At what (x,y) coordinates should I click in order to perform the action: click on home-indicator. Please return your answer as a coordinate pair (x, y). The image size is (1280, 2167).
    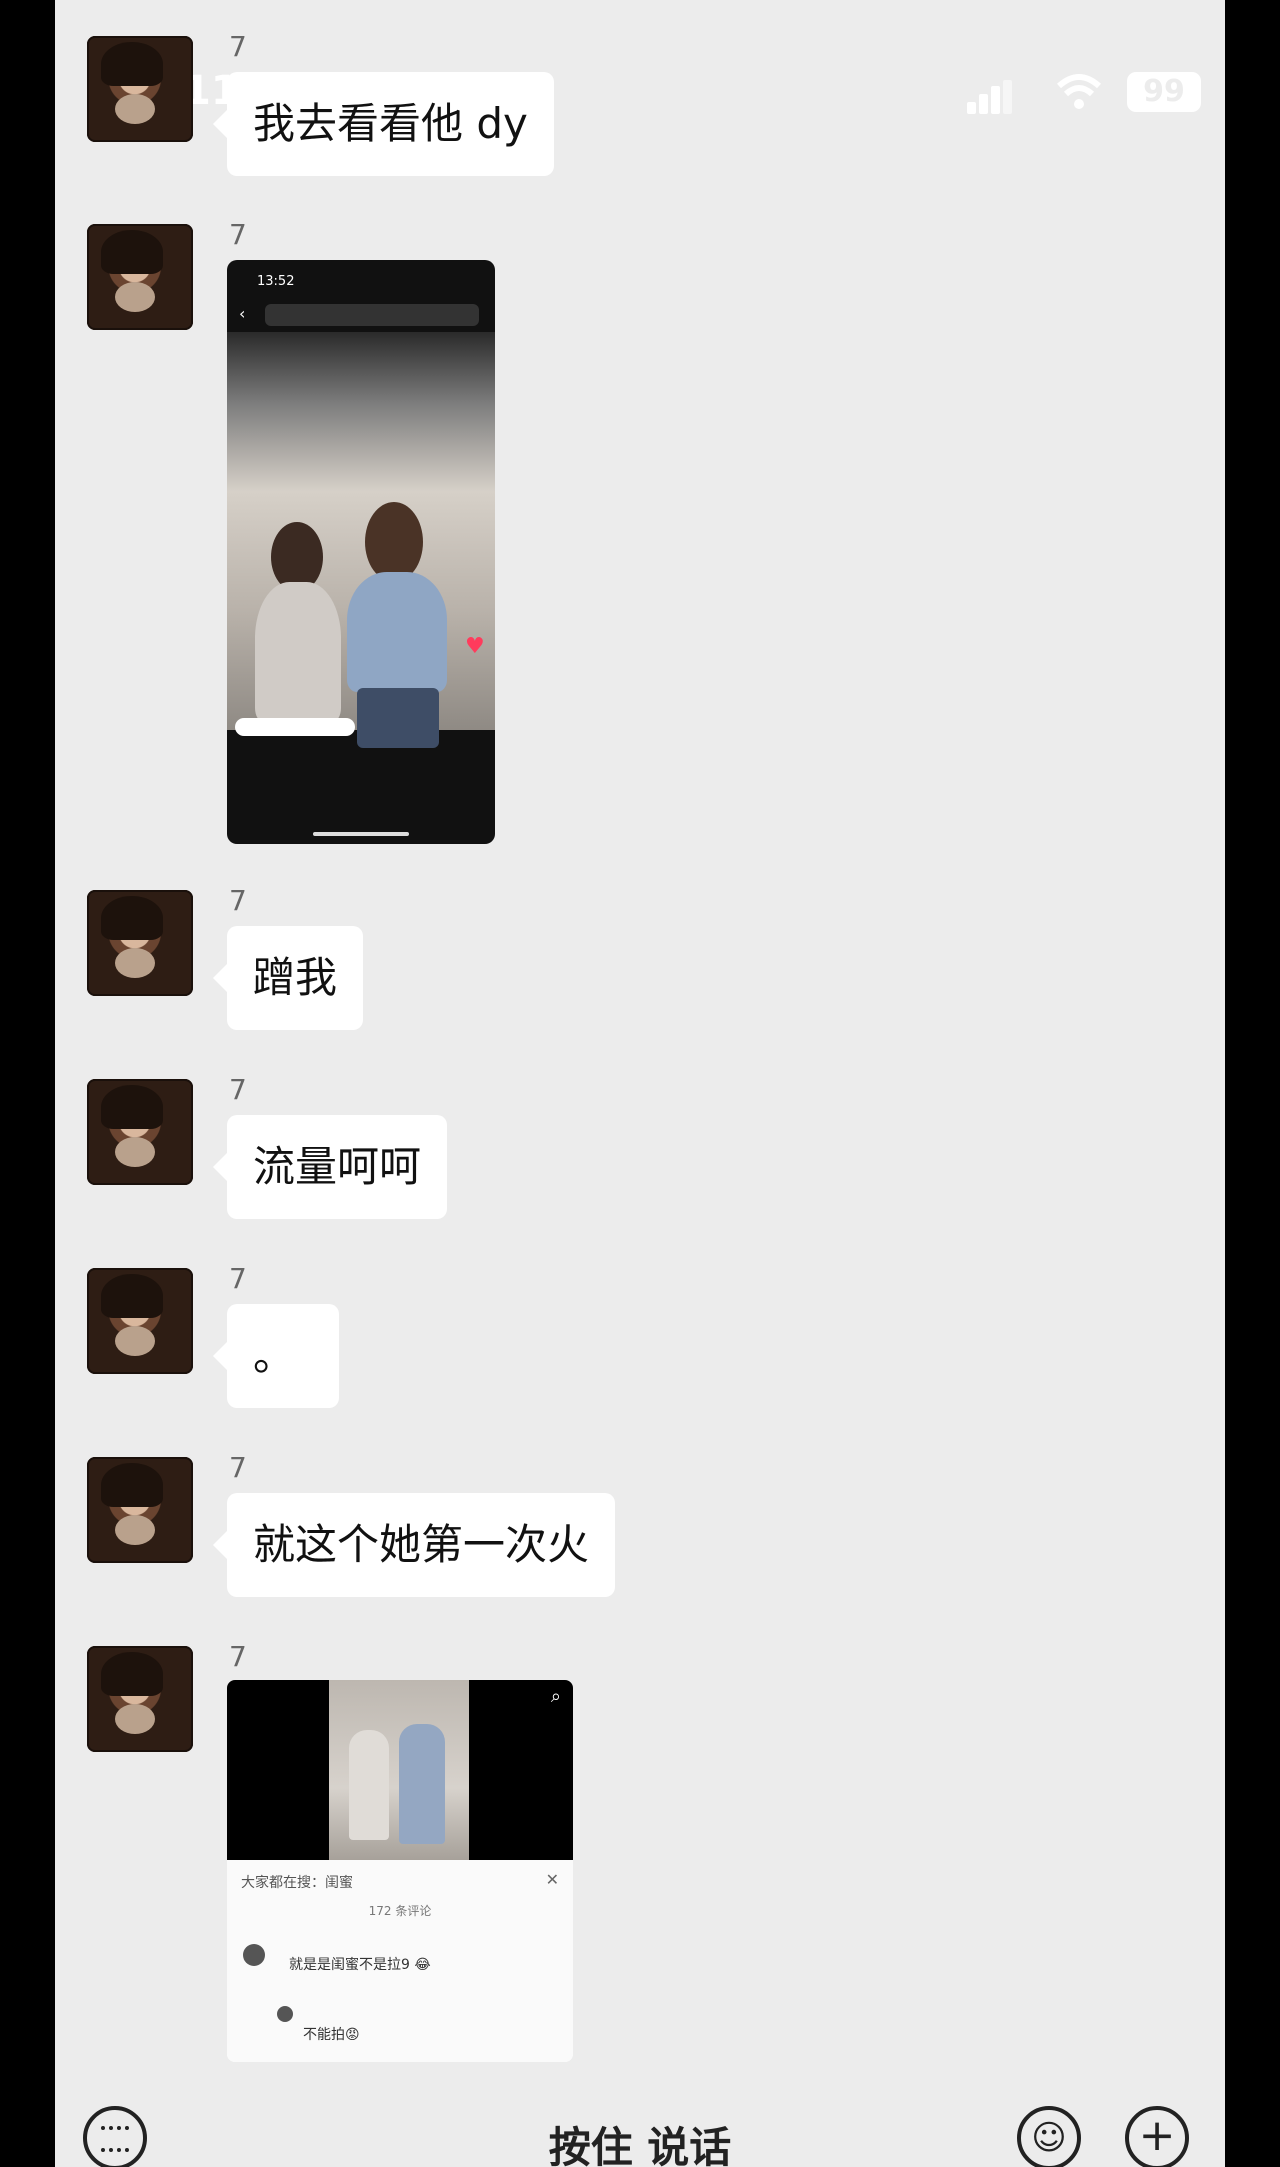
    Looking at the image, I should click on (361, 834).